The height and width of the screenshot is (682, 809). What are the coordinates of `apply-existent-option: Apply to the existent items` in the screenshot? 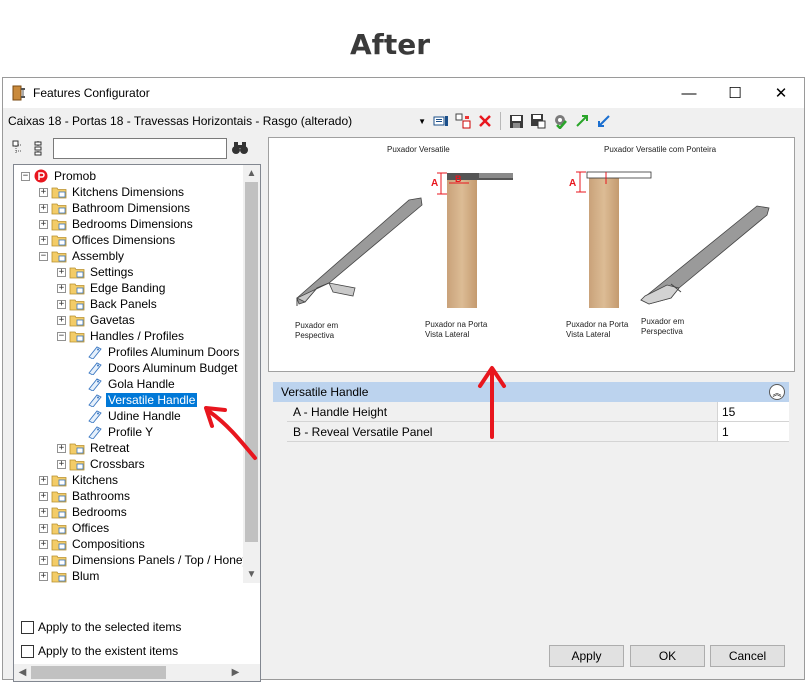 It's located at (99, 651).